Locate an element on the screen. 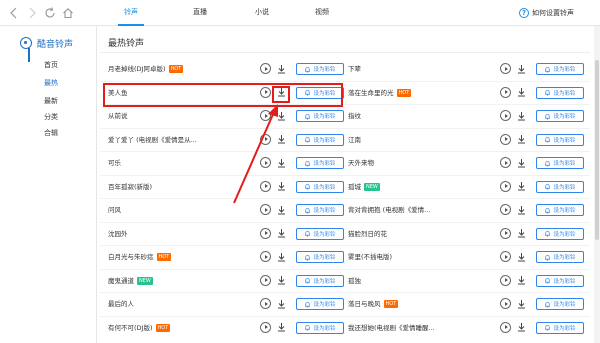 Image resolution: width=600 pixels, height=343 pixels. list-item: 孤独 设为彩铃 is located at coordinates (465, 281).